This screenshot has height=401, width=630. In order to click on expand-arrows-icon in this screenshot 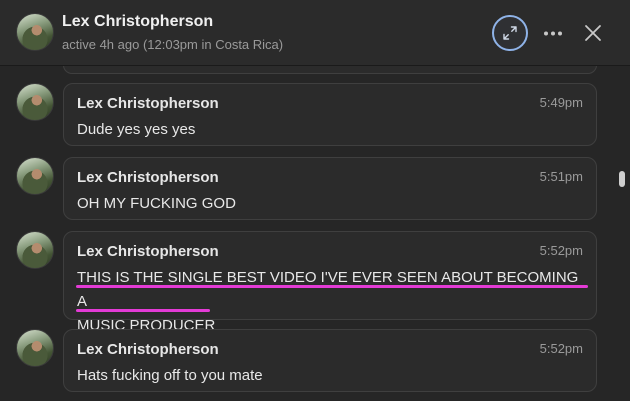, I will do `click(510, 33)`.